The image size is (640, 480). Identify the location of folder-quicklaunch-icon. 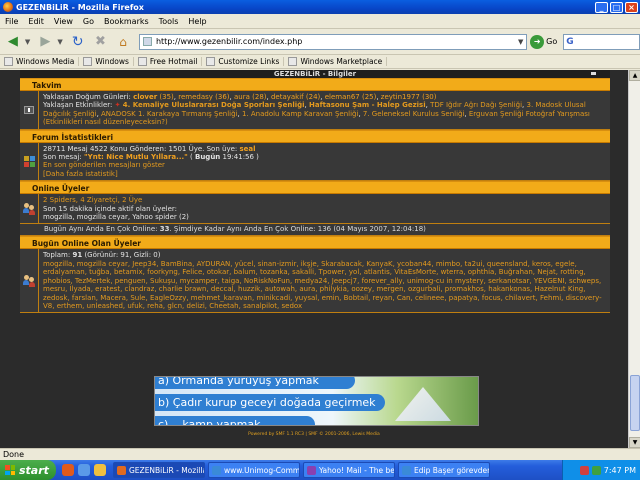
(100, 470).